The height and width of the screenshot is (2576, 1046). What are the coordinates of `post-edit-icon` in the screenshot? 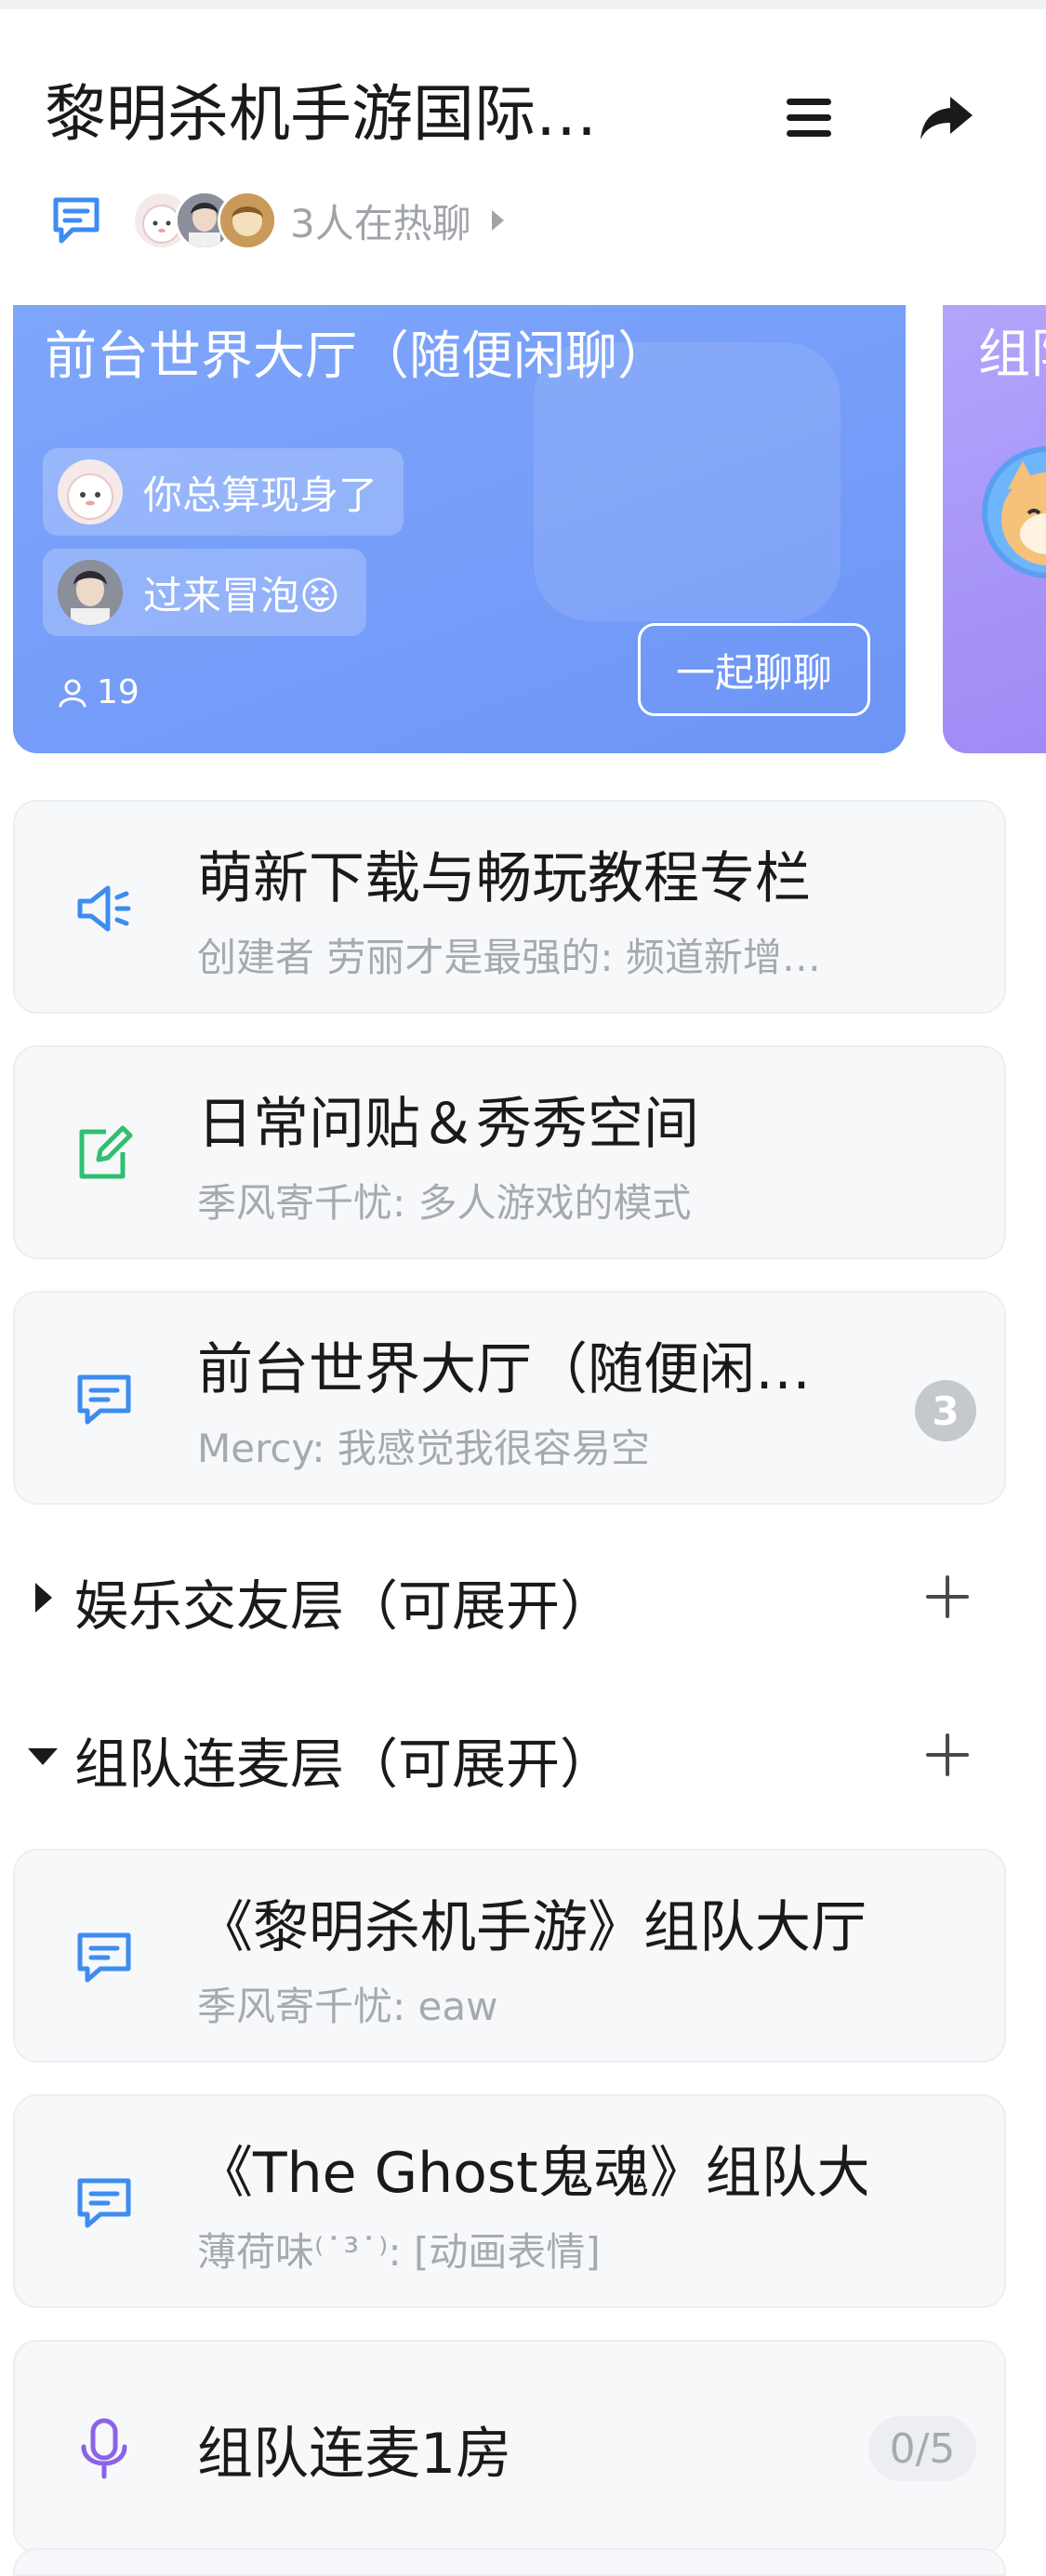 It's located at (106, 1152).